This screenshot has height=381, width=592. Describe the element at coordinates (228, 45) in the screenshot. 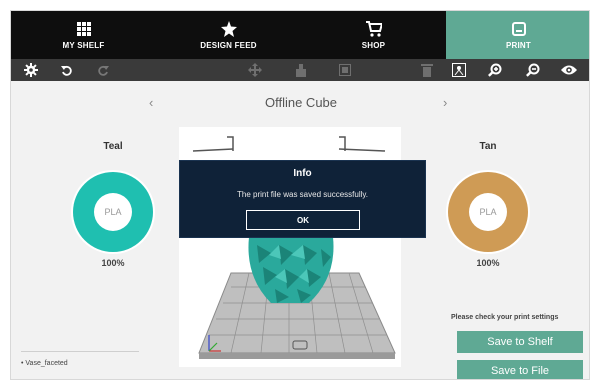

I see `nav-label: DESIGN FEED` at that location.